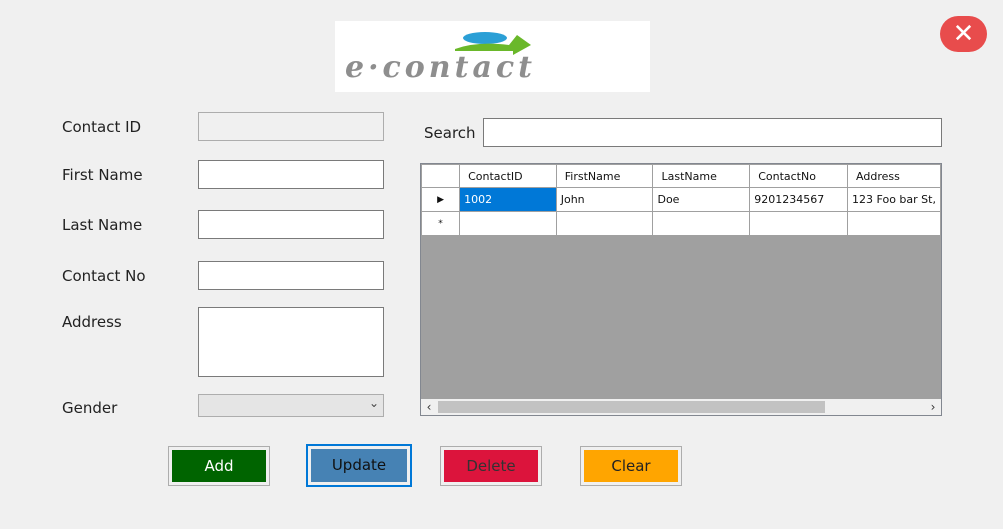 The width and height of the screenshot is (1003, 529). What do you see at coordinates (441, 176) in the screenshot?
I see `grid-corner-cell` at bounding box center [441, 176].